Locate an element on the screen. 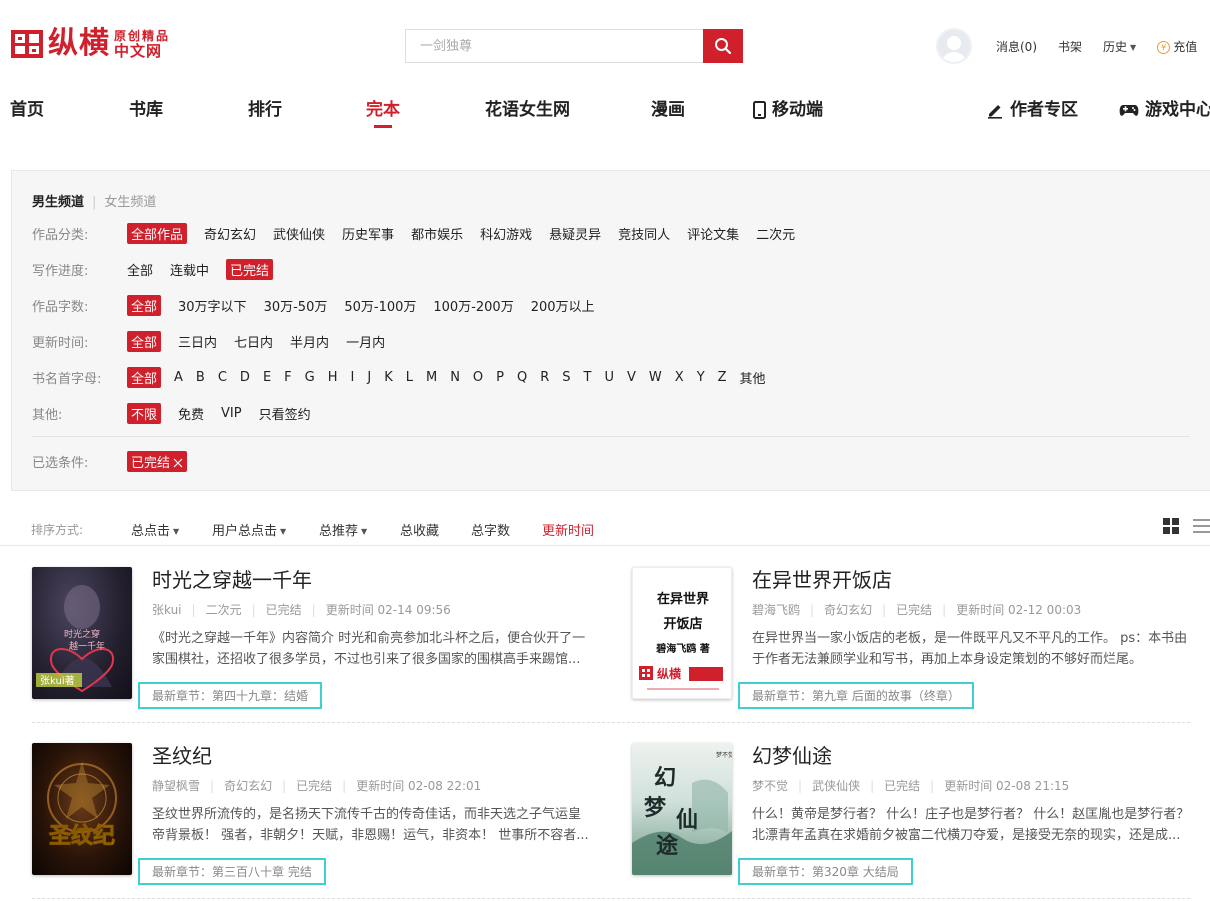 The image size is (1210, 901). filter-option: 评论文集 is located at coordinates (713, 233).